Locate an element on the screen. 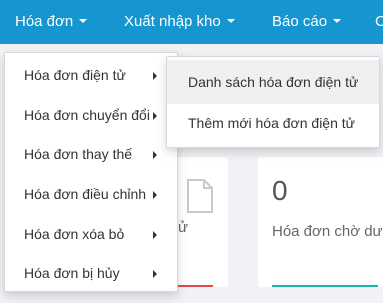 The width and height of the screenshot is (383, 303). card-label: Hóa đơn chờ dư is located at coordinates (327, 231).